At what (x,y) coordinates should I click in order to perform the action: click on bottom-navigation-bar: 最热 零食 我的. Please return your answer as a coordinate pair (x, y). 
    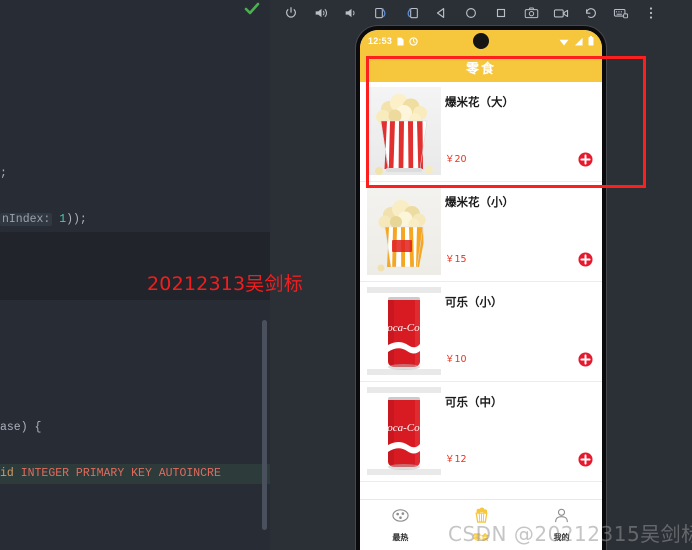
    Looking at the image, I should click on (481, 524).